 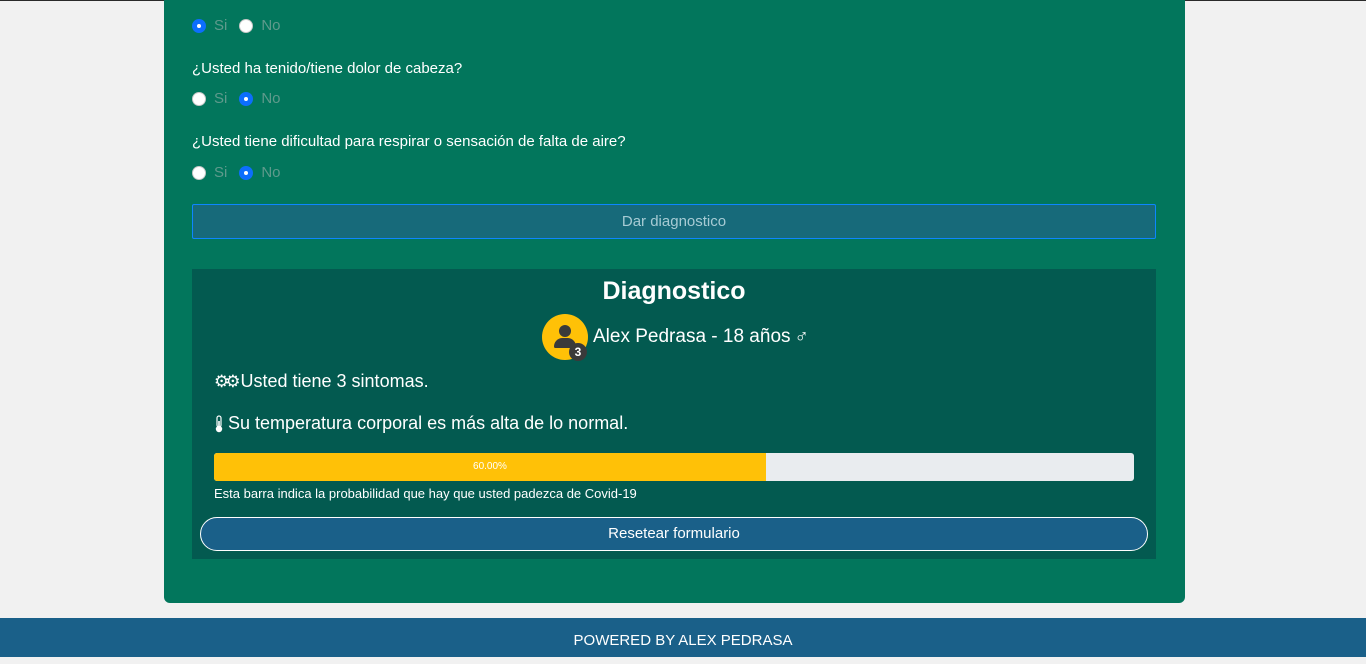 I want to click on question-3-no-radio, so click(x=246, y=172).